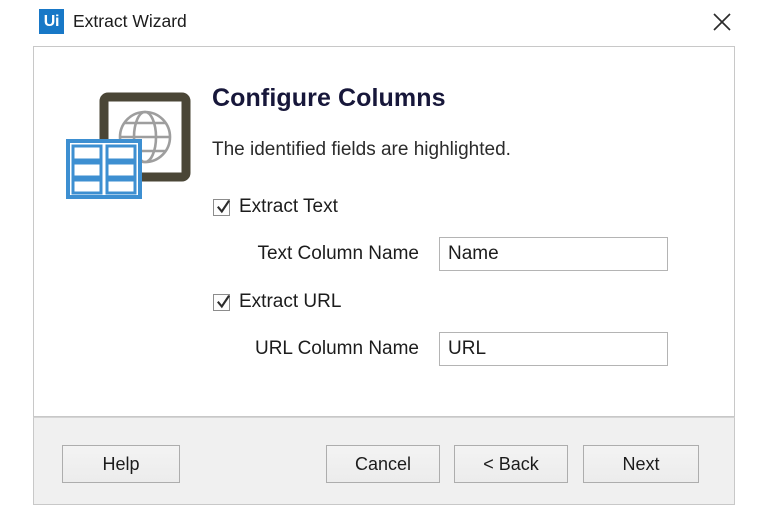 This screenshot has width=768, height=513. I want to click on next-button: Next, so click(641, 464).